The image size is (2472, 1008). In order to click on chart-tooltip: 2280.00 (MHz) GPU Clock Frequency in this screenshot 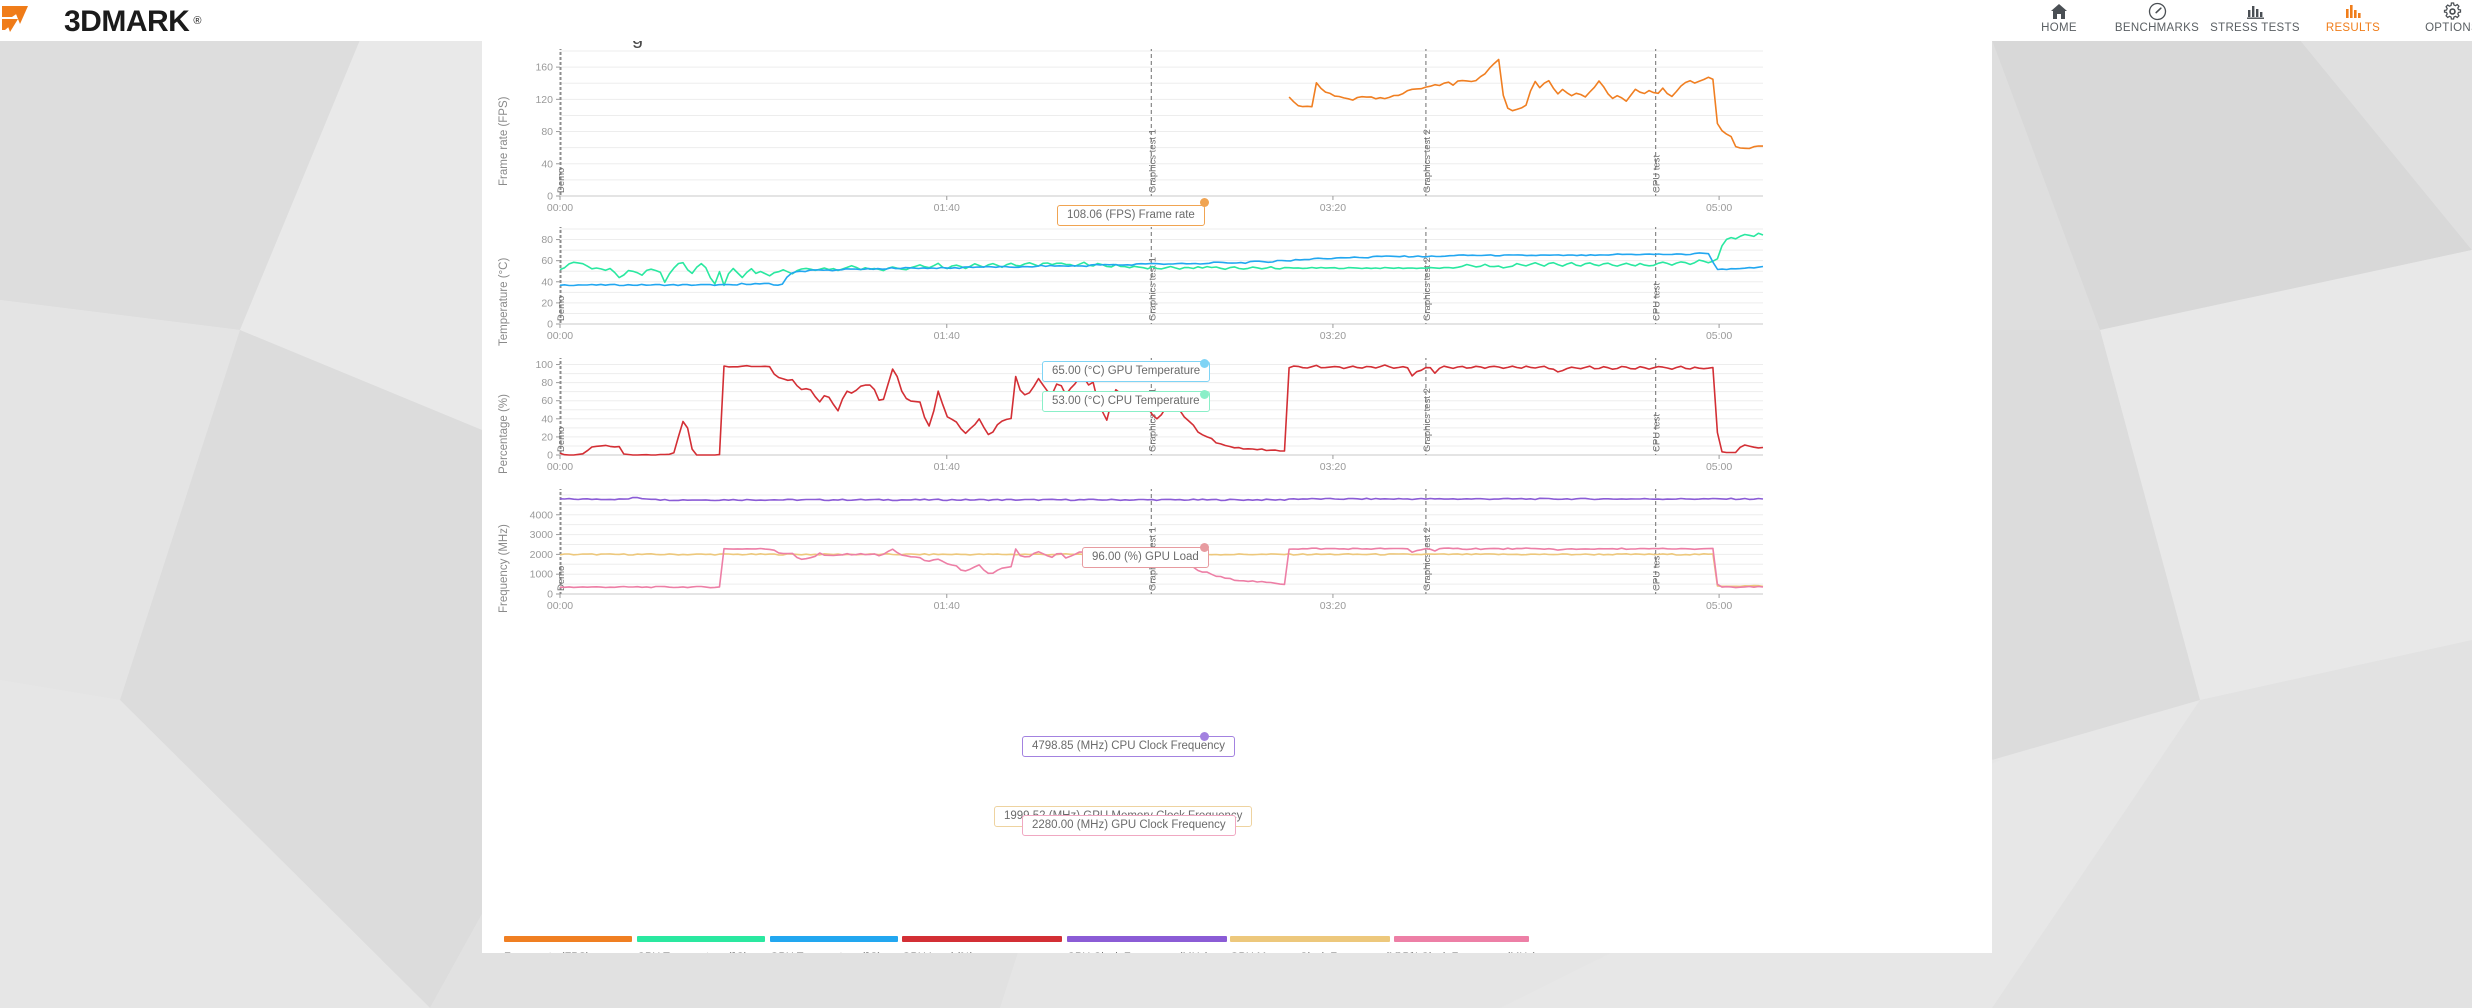, I will do `click(1129, 825)`.